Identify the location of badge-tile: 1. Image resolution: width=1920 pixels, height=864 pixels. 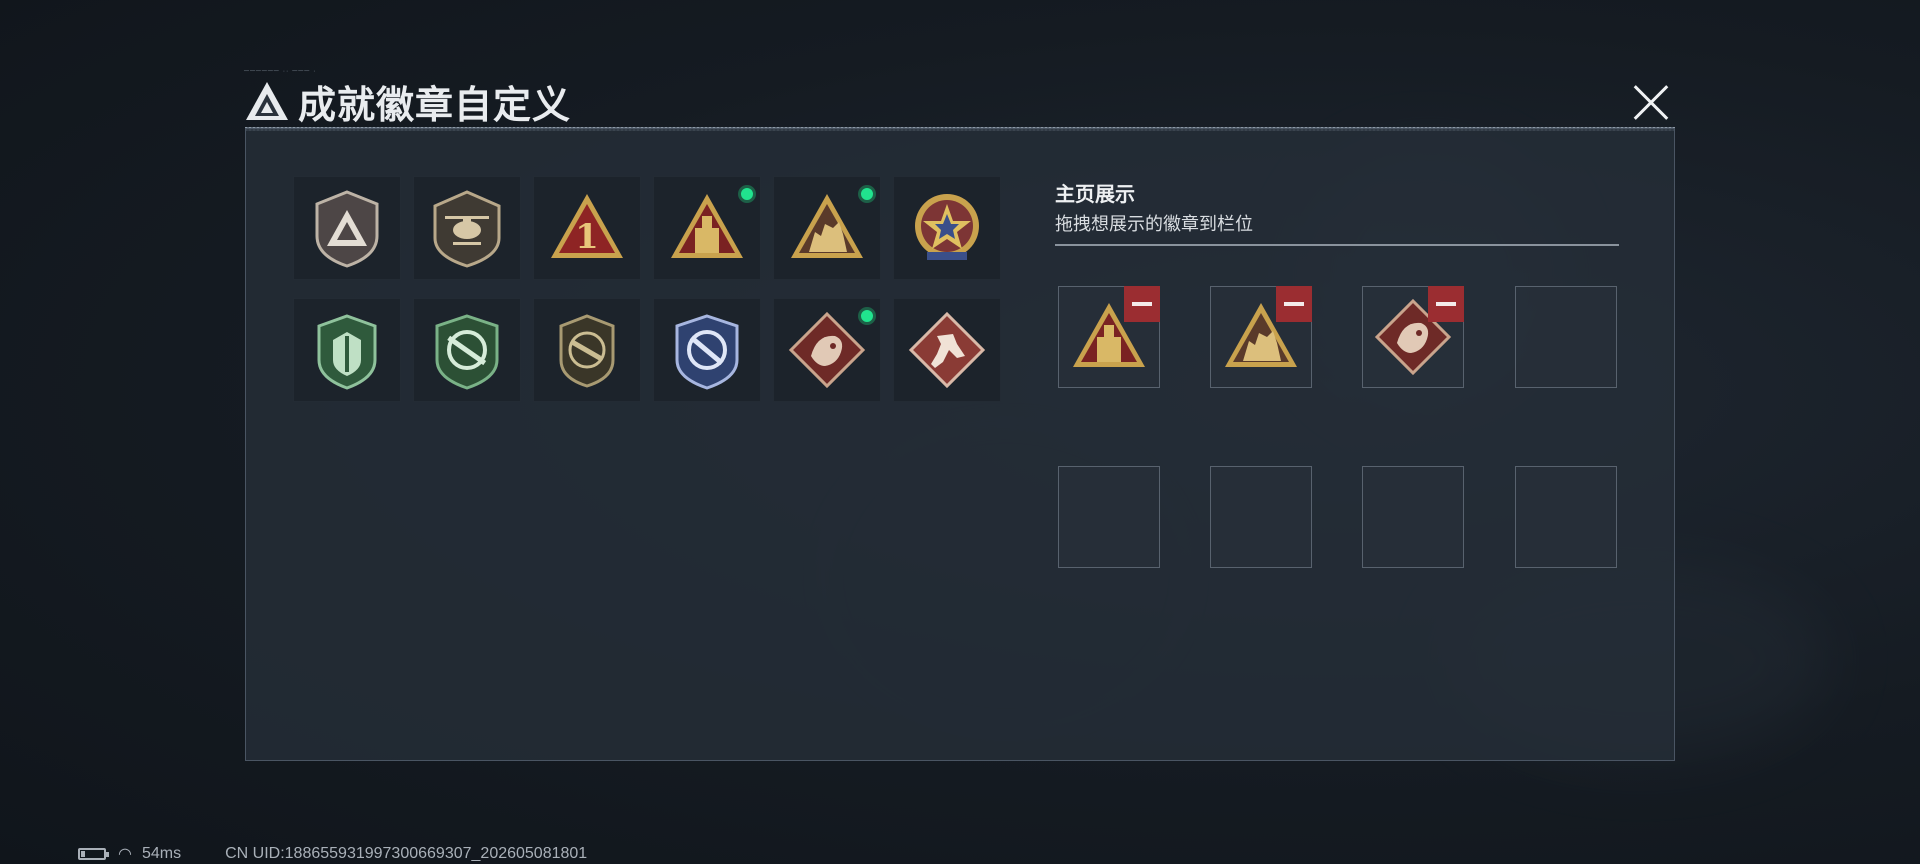
(587, 228).